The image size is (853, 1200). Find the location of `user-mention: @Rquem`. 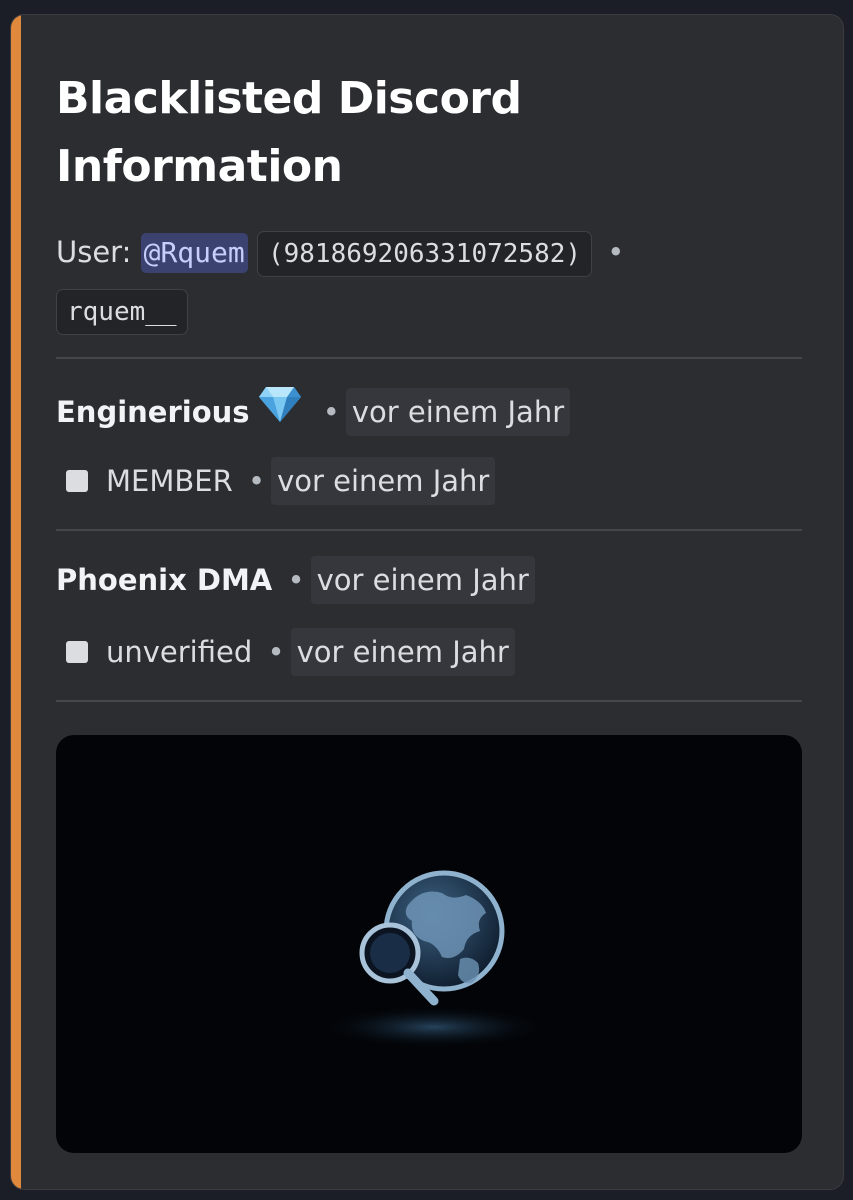

user-mention: @Rquem is located at coordinates (194, 253).